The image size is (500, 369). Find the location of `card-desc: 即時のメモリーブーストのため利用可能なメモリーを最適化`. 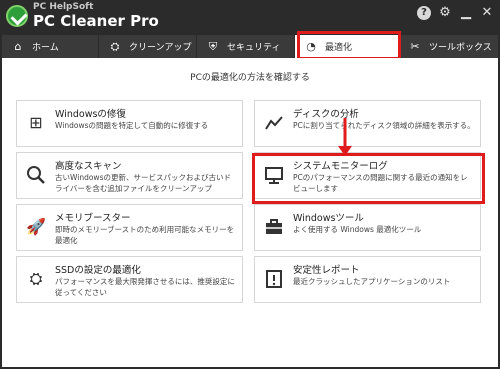

card-desc: 即時のメモリーブーストのため利用可能なメモリーを最適化 is located at coordinates (145, 235).